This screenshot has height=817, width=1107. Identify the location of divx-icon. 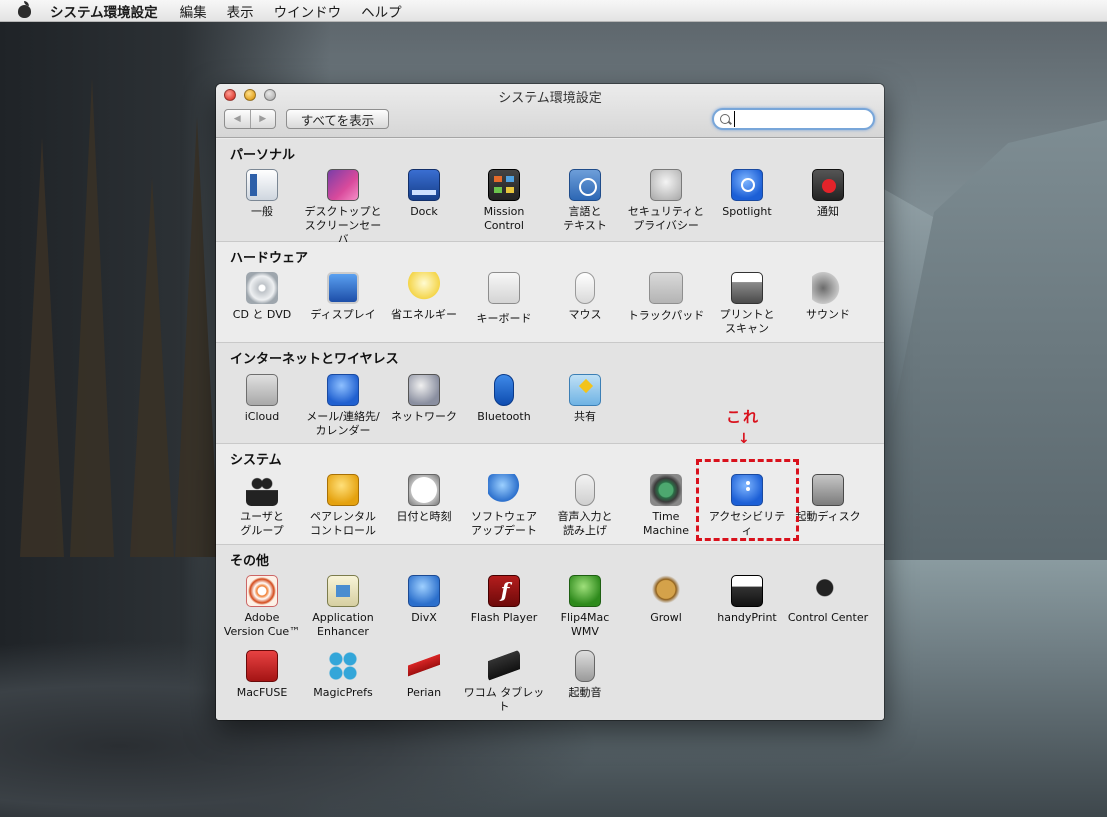
(424, 591).